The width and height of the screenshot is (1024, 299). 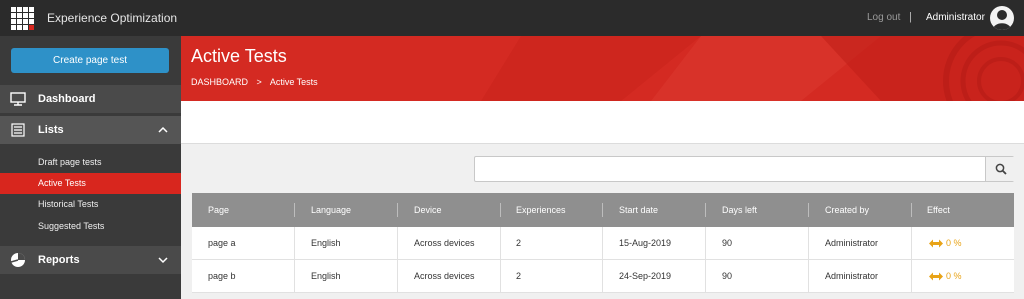 I want to click on cell-page: page b, so click(x=222, y=276).